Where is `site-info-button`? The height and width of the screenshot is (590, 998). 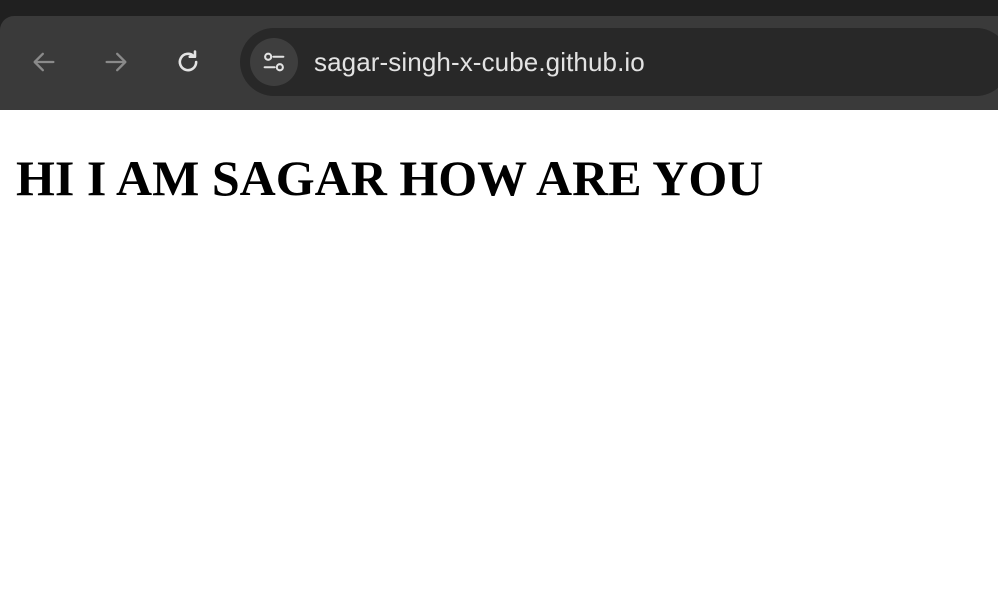 site-info-button is located at coordinates (274, 62).